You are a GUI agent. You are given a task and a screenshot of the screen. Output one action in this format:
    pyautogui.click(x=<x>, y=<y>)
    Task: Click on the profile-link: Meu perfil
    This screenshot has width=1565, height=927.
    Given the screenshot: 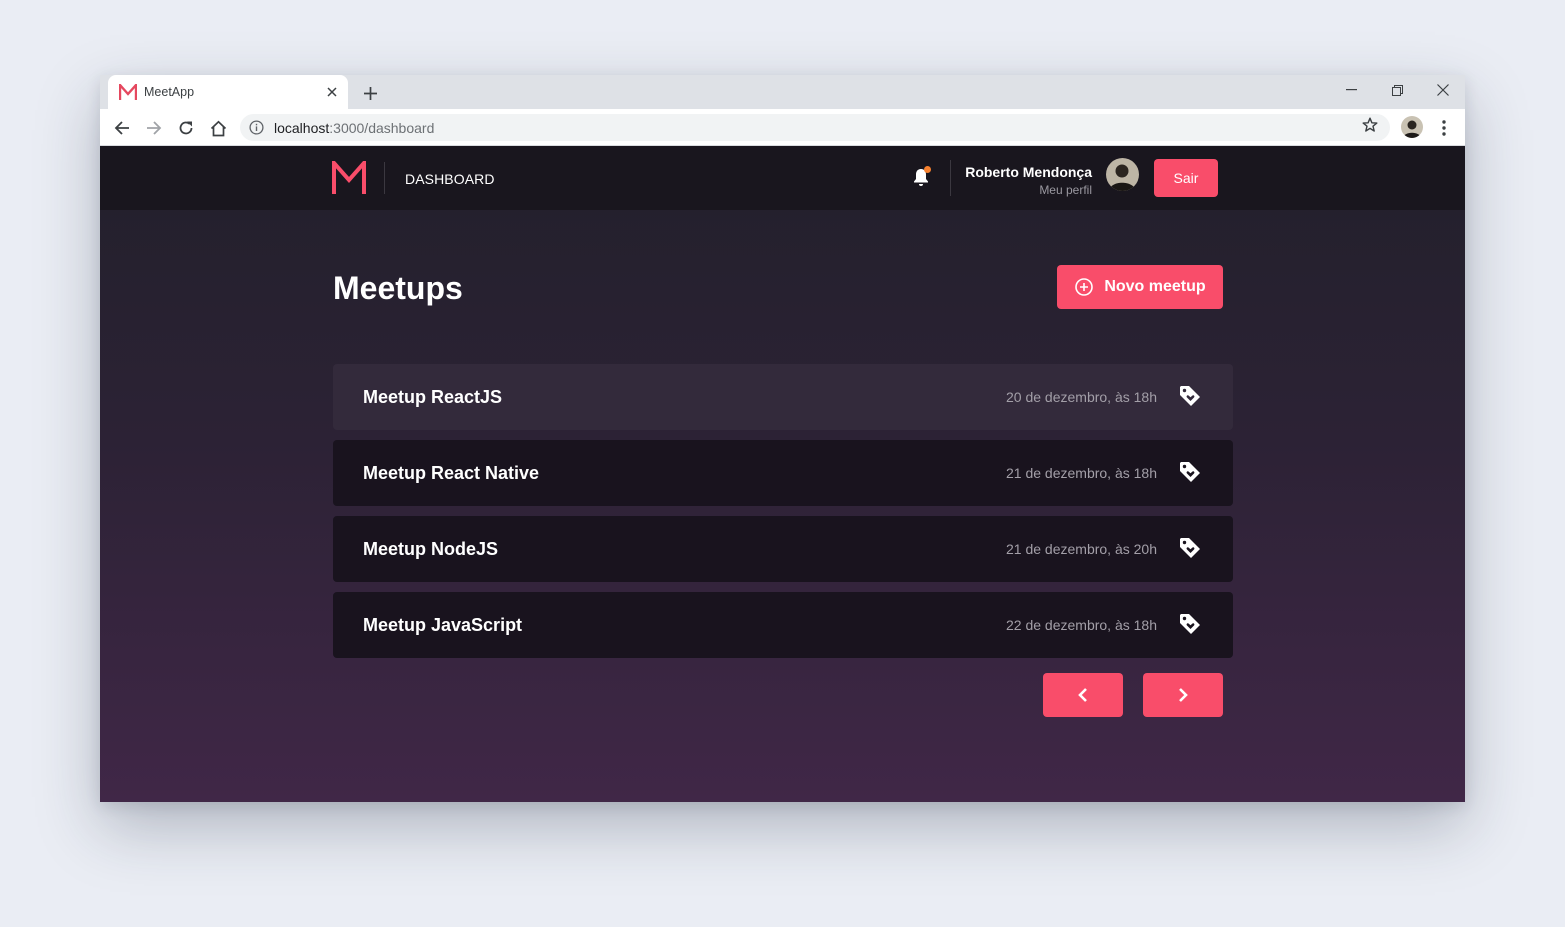 What is the action you would take?
    pyautogui.click(x=1065, y=190)
    